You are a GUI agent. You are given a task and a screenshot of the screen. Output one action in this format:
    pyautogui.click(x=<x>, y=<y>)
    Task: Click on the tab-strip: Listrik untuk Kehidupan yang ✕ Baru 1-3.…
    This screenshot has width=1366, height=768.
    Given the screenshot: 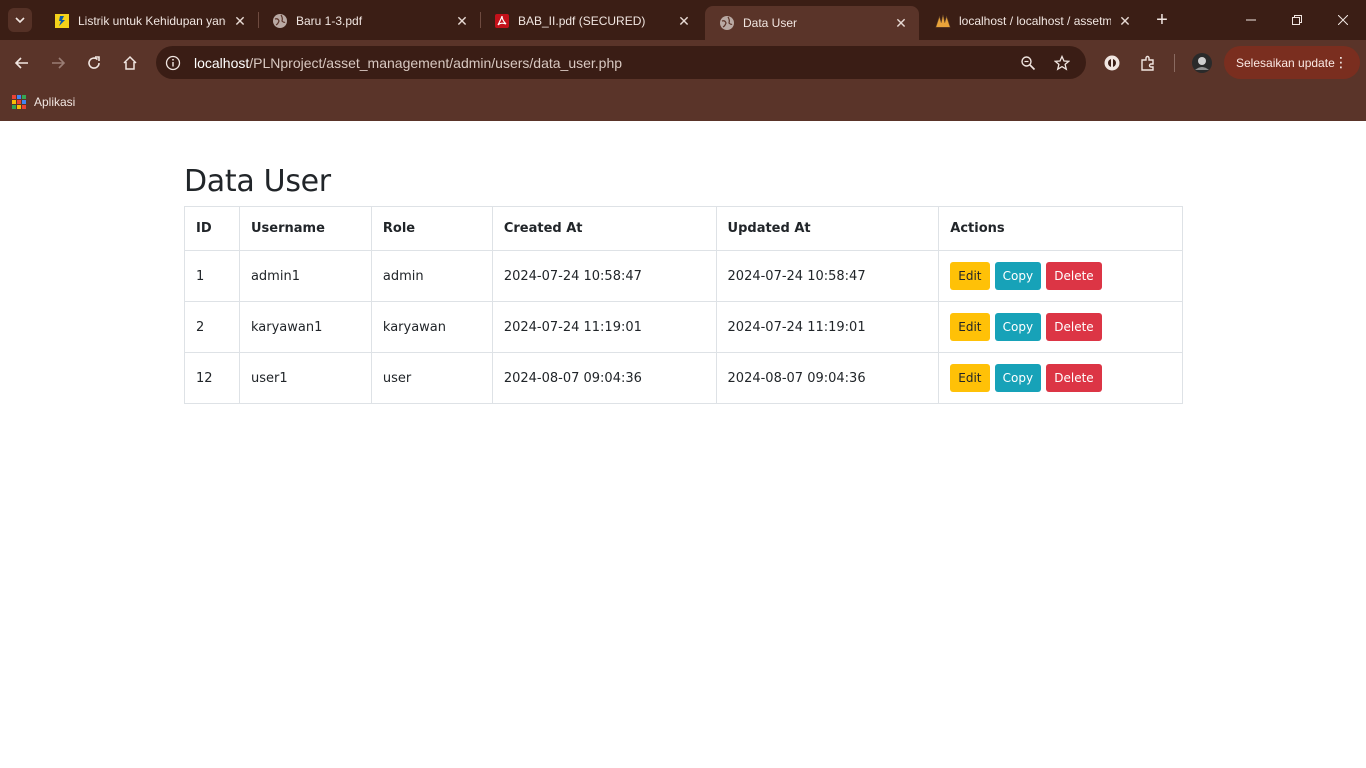 What is the action you would take?
    pyautogui.click(x=683, y=20)
    